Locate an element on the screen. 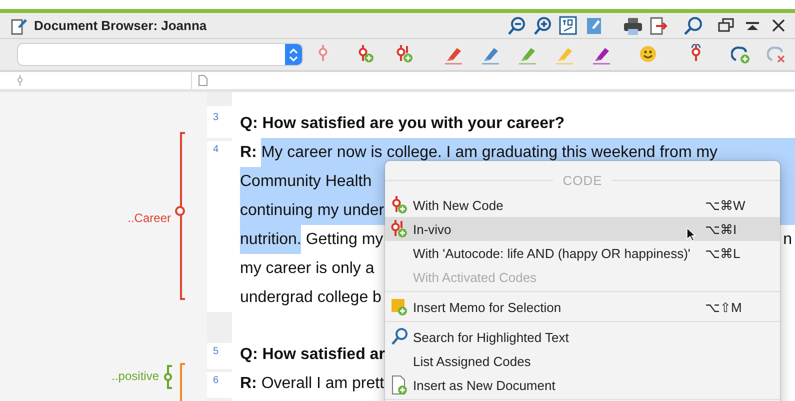 The image size is (795, 401). print-icon is located at coordinates (633, 26).